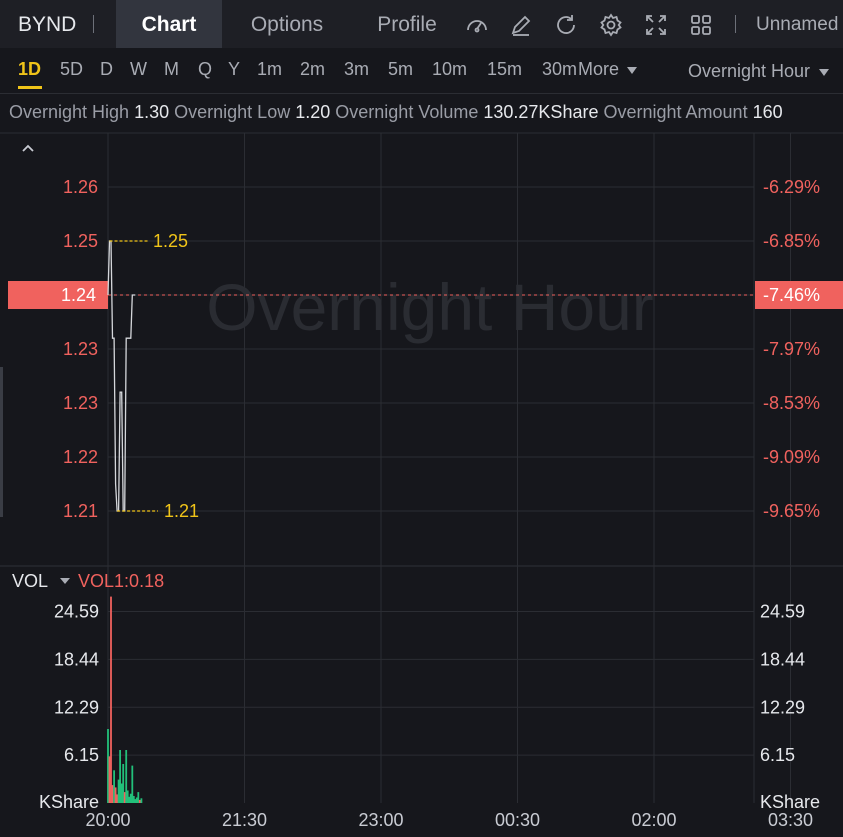 This screenshot has height=837, width=843. Describe the element at coordinates (791, 349) in the screenshot. I see `change-axis-label: -7.97%` at that location.